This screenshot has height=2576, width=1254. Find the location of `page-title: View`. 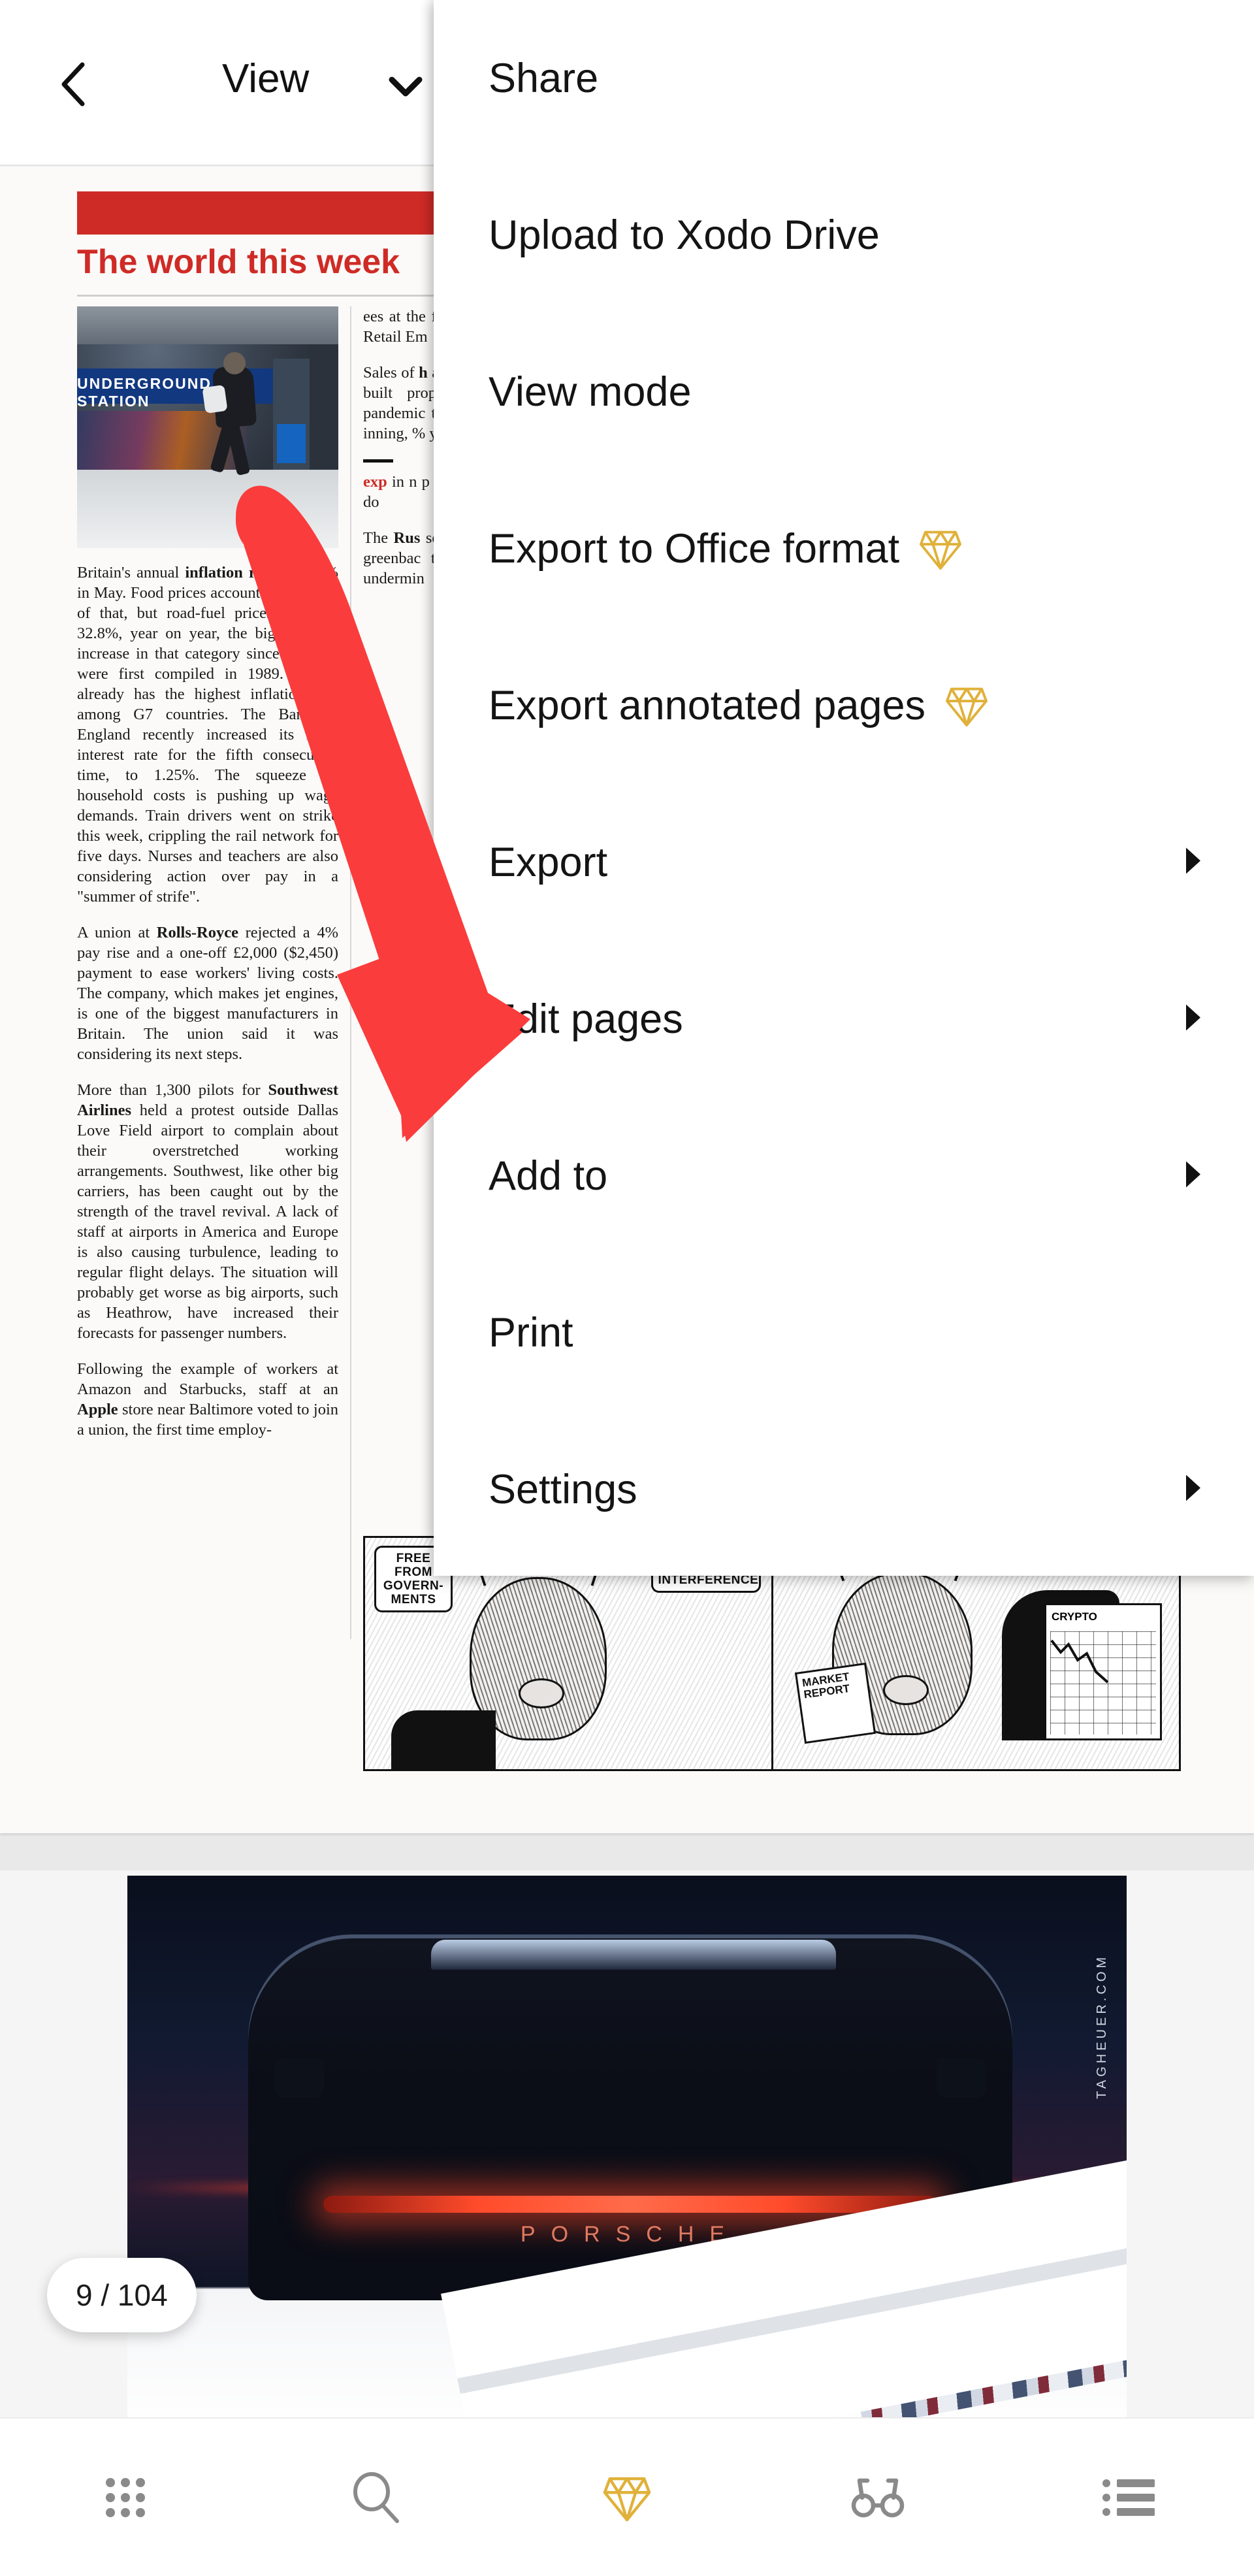

page-title: View is located at coordinates (266, 78).